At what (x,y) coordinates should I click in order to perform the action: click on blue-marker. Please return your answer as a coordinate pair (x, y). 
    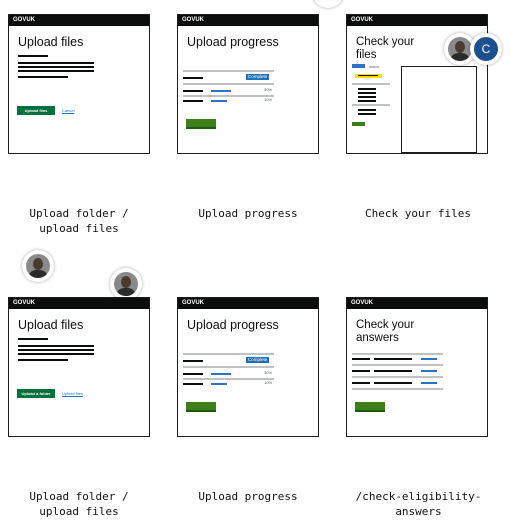
    Looking at the image, I should click on (358, 66).